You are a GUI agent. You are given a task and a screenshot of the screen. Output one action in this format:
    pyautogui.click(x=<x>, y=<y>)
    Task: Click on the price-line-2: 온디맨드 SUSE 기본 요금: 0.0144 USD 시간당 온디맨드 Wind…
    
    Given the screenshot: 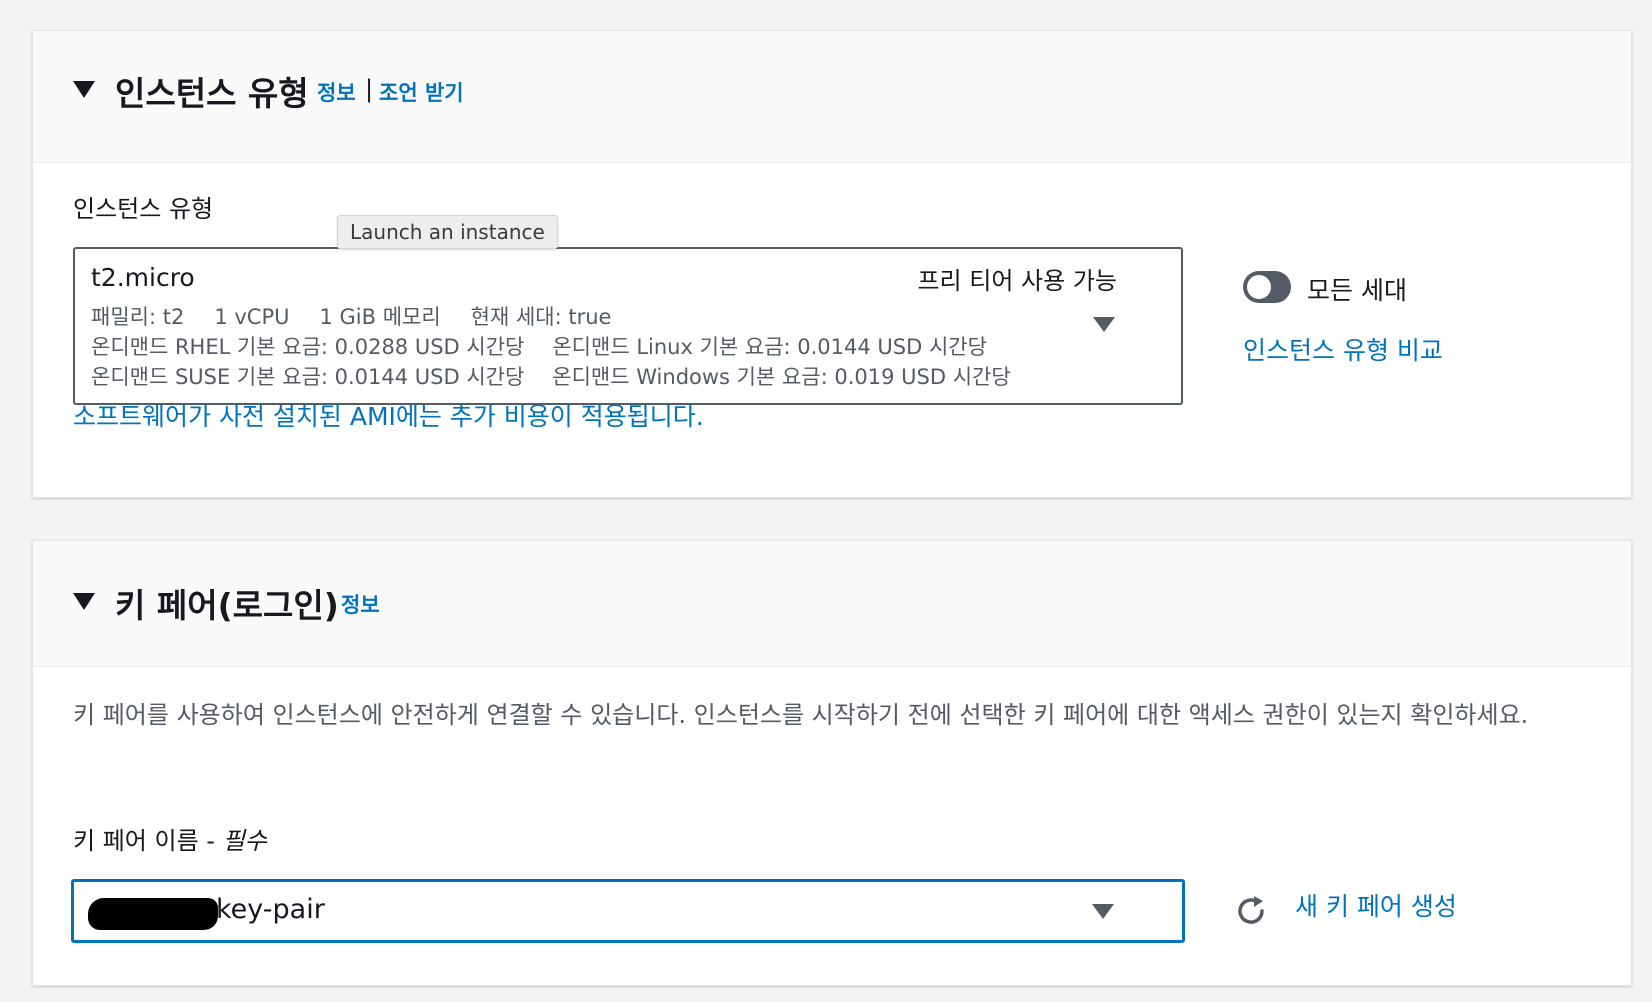 What is the action you would take?
    pyautogui.click(x=566, y=376)
    